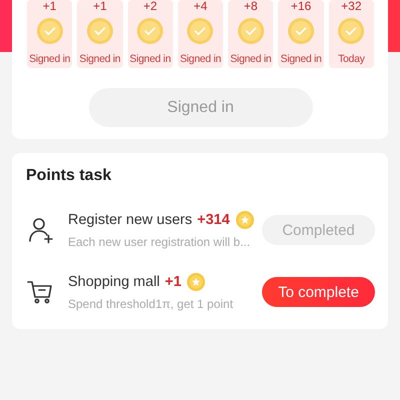 This screenshot has height=400, width=400. What do you see at coordinates (213, 220) in the screenshot?
I see `task-points: +314` at bounding box center [213, 220].